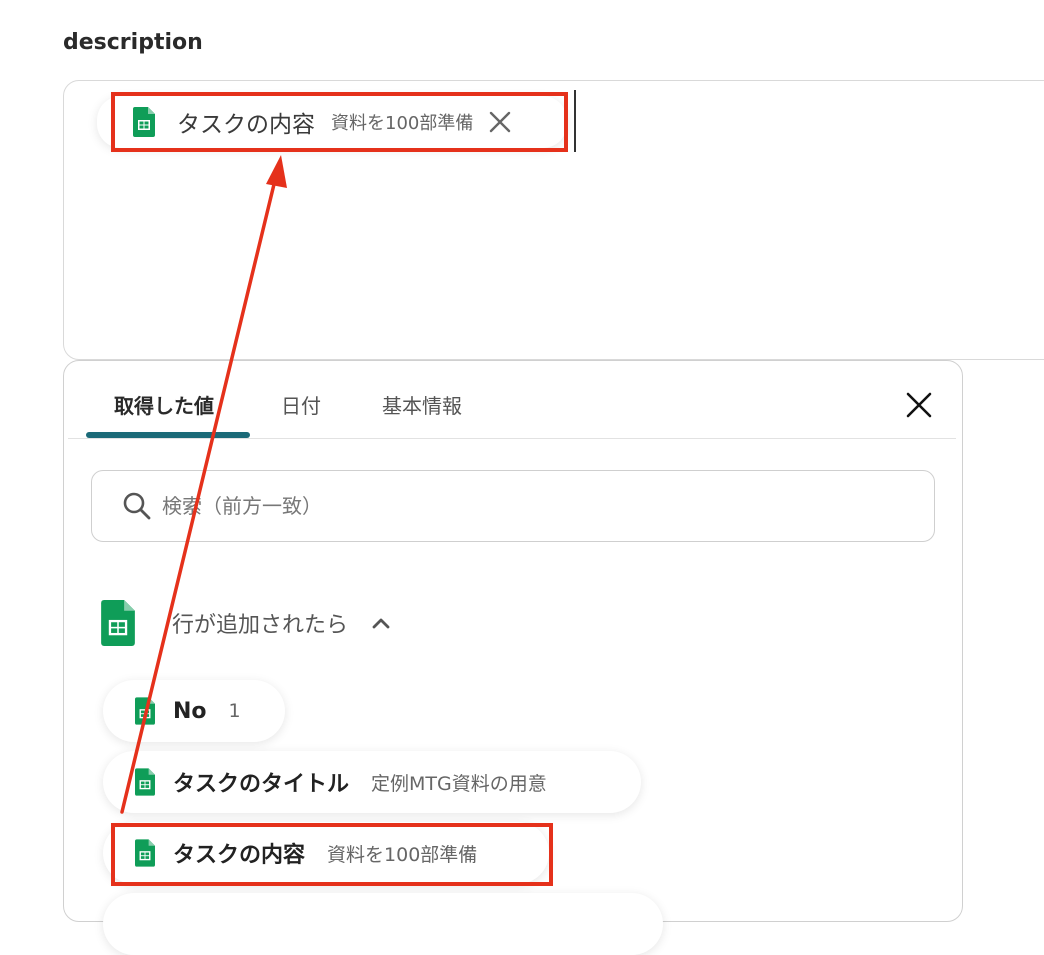 Image resolution: width=1044 pixels, height=955 pixels. Describe the element at coordinates (234, 711) in the screenshot. I see `option-value: 1` at that location.